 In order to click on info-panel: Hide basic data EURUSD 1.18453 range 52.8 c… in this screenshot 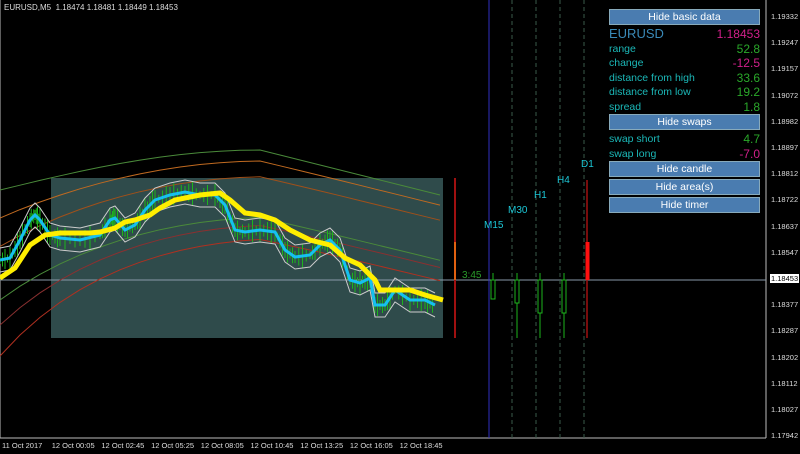, I will do `click(684, 112)`.